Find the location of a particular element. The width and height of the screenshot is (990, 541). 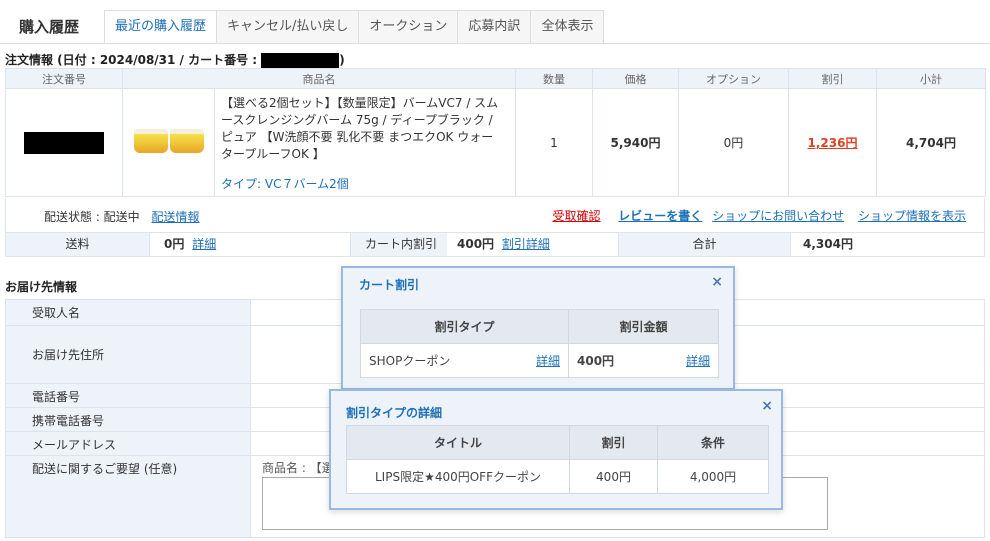

totals-row: 送料 0円 詳細 カート内割引 400円 割引詳細 合計 4,304円 is located at coordinates (495, 244).